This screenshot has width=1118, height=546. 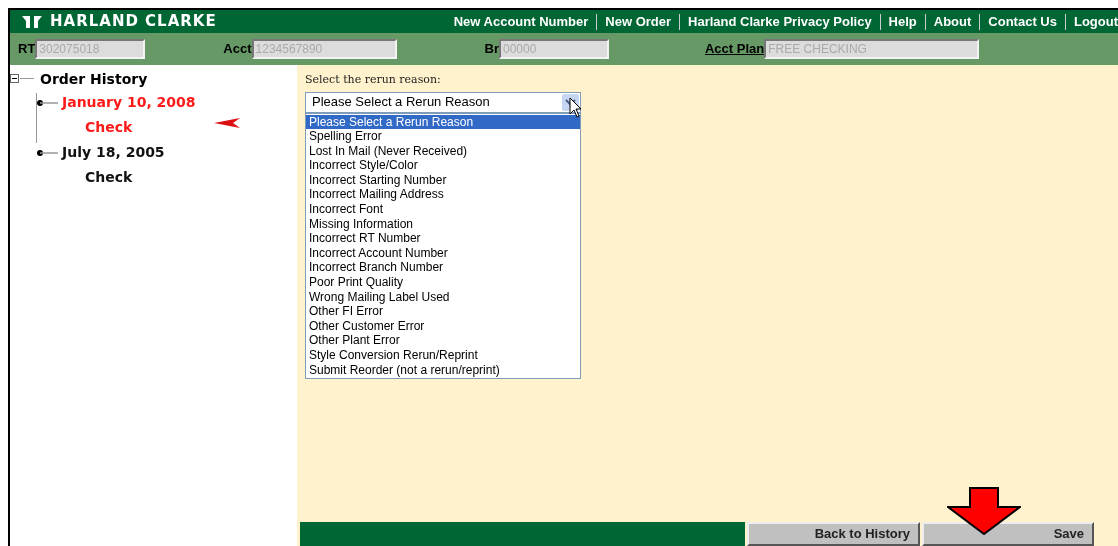 I want to click on nav-link: Harland Clarke Privacy Policy, so click(x=780, y=21).